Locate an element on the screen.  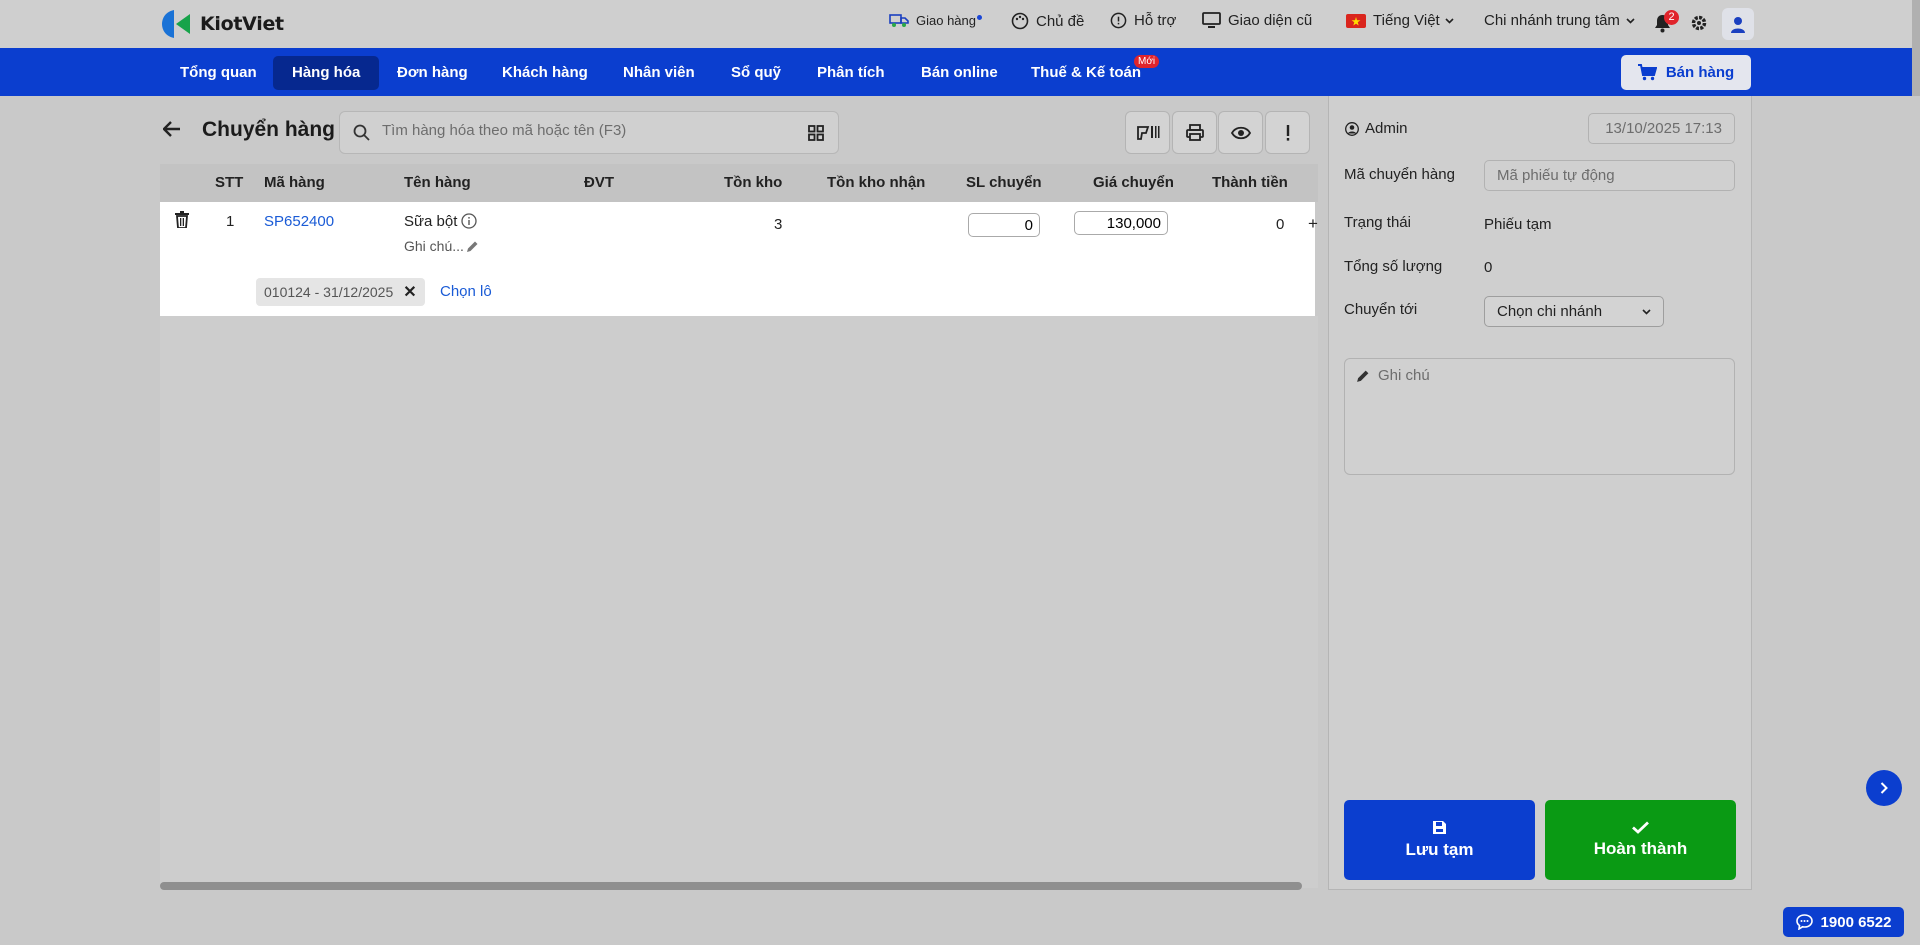
preview-button is located at coordinates (1240, 132).